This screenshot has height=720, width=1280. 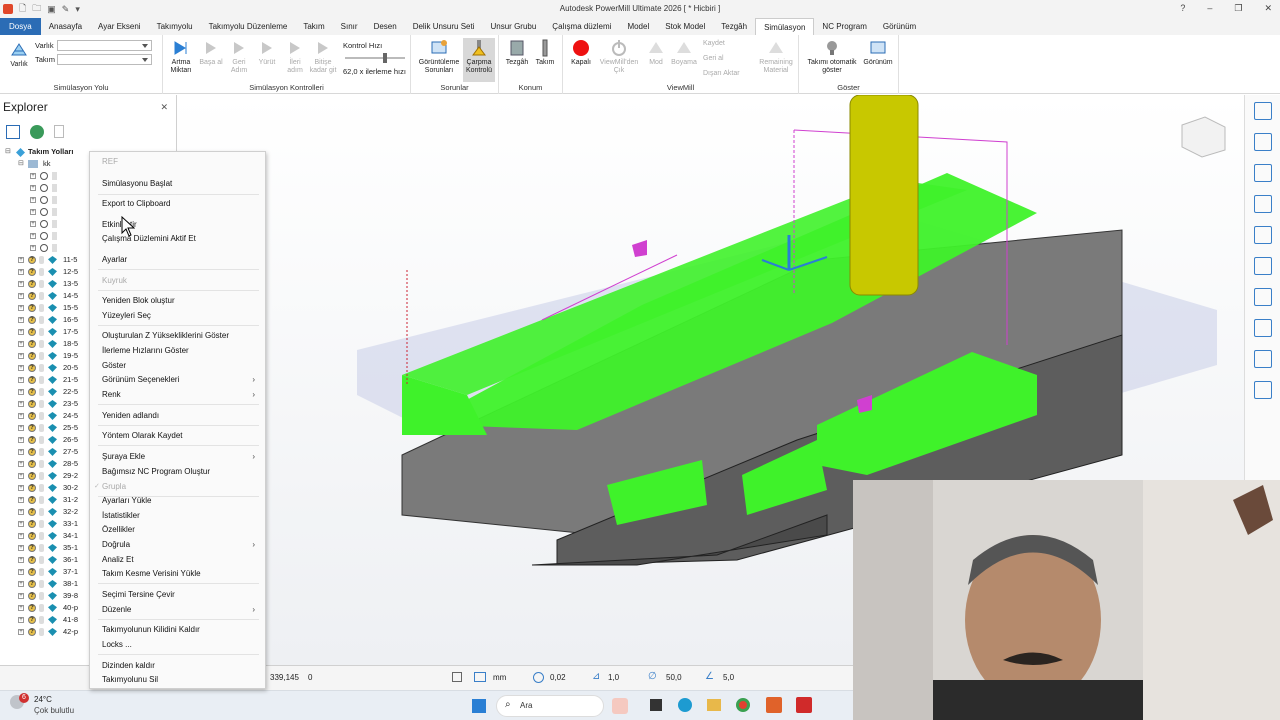 What do you see at coordinates (181, 57) in the screenshot?
I see `sim-control-button-0: Artma Miktarı` at bounding box center [181, 57].